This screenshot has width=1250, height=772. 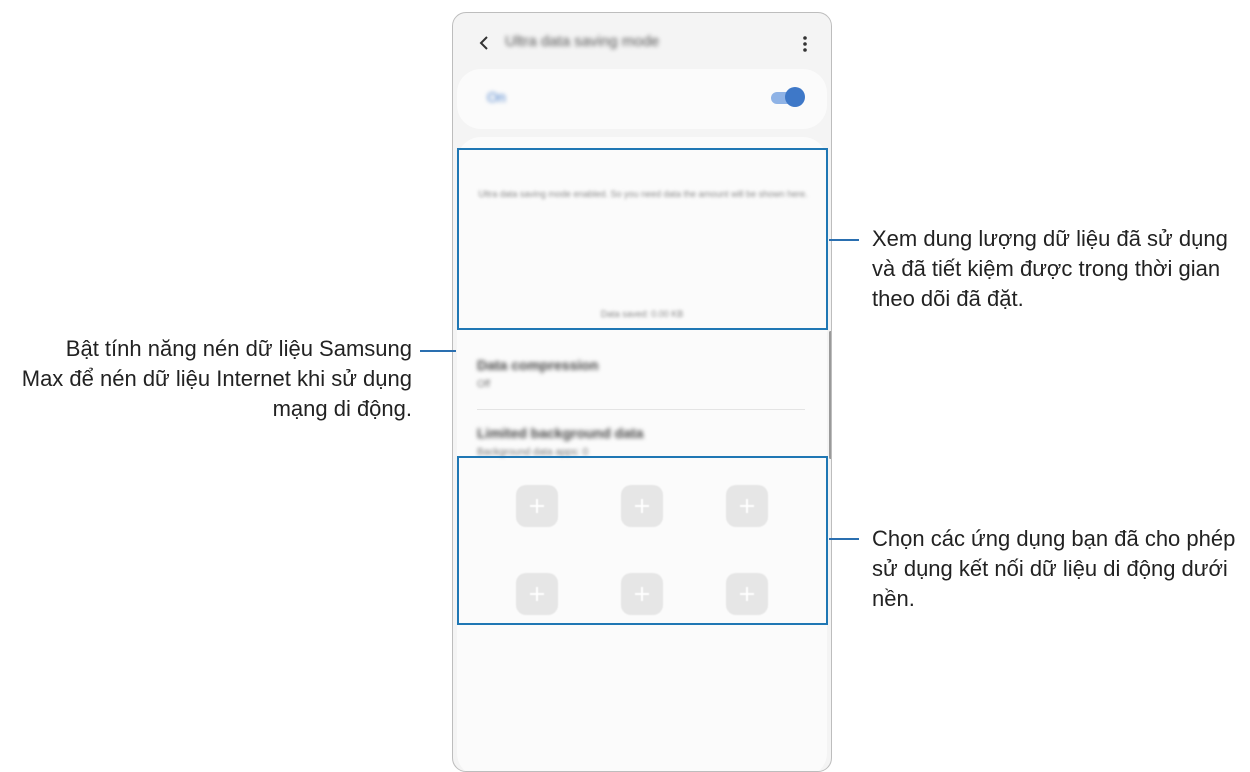 What do you see at coordinates (642, 99) in the screenshot?
I see `master-toggle-card: On` at bounding box center [642, 99].